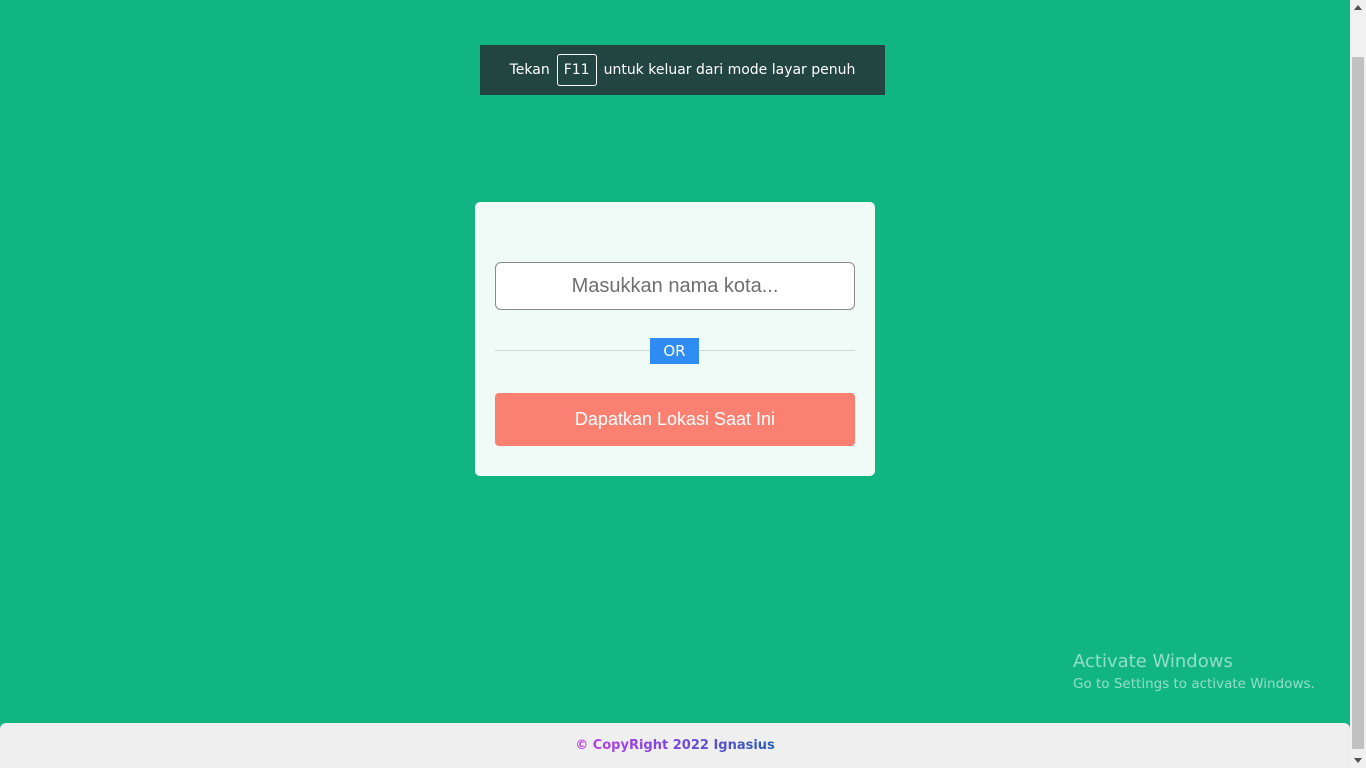 The width and height of the screenshot is (1366, 768). I want to click on weather-search-card: OR Dapatkan Lokasi Saat Ini, so click(675, 339).